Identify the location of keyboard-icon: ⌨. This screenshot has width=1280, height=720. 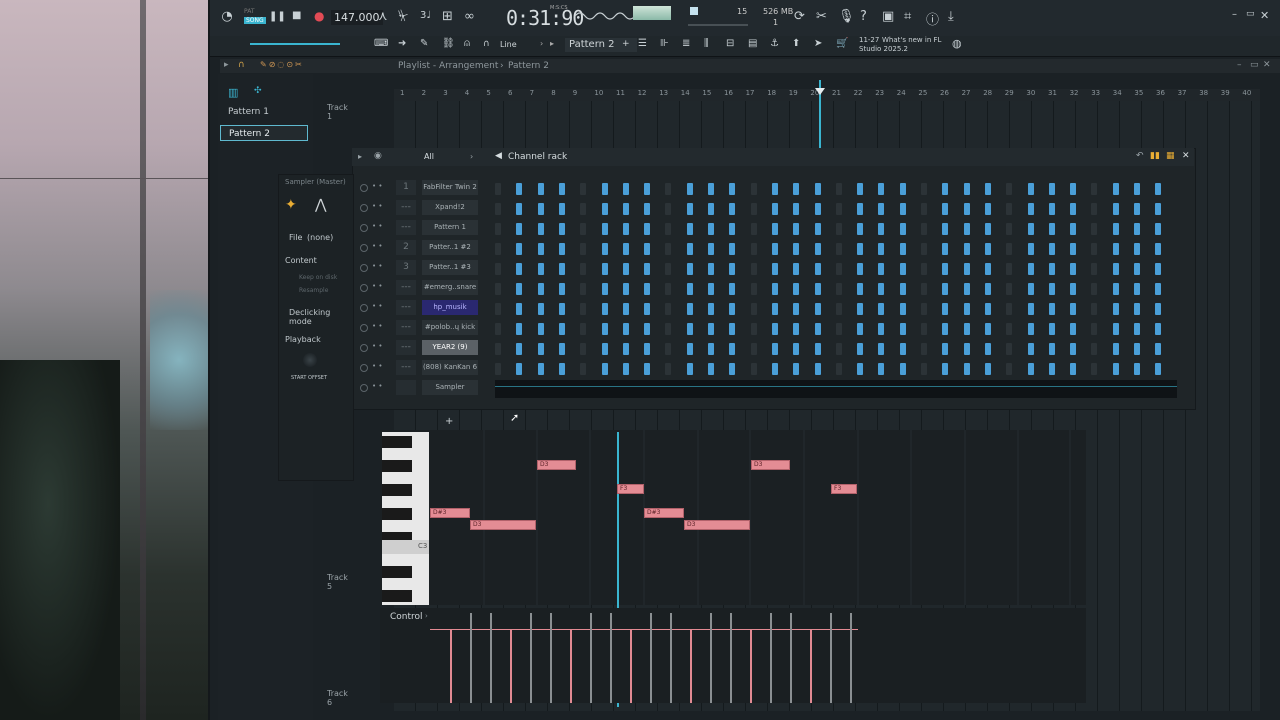
(381, 43).